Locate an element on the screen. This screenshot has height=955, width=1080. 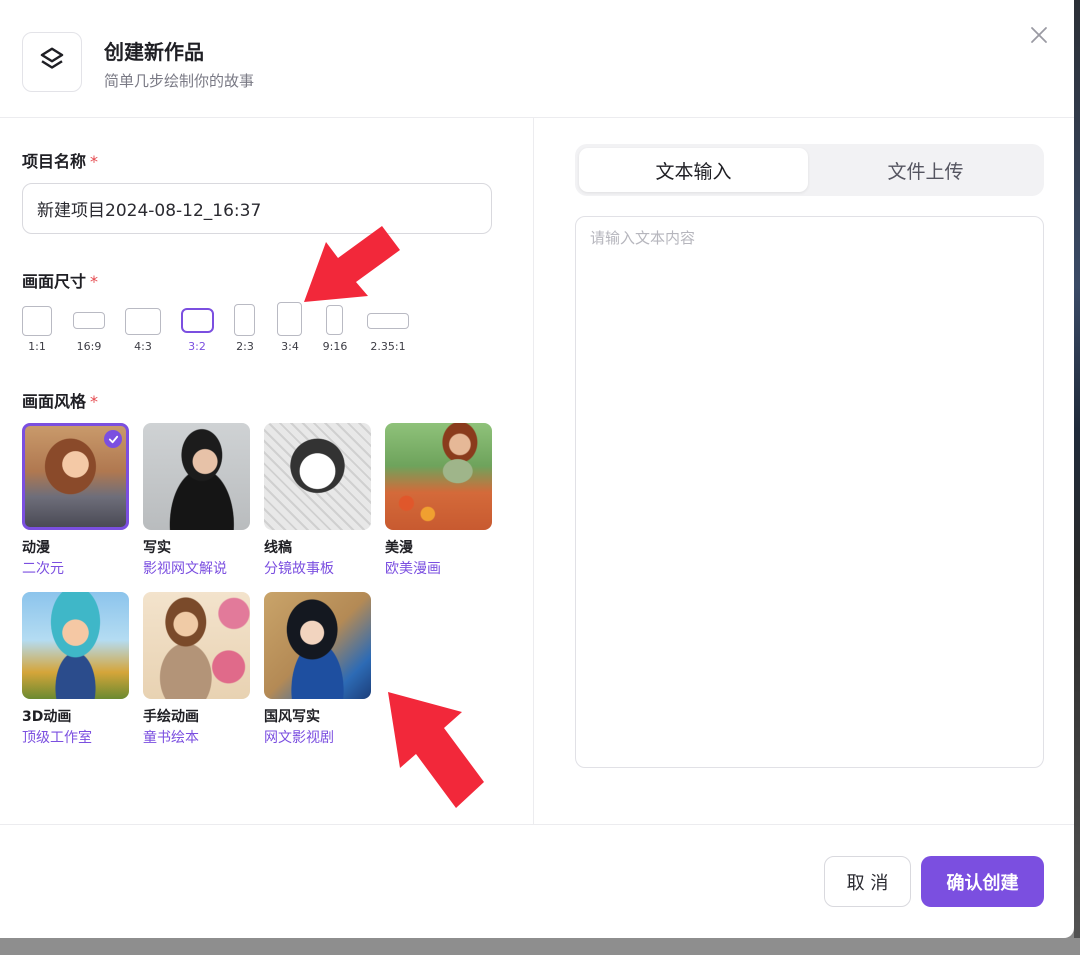
style-label: 画面风格 * is located at coordinates (60, 400).